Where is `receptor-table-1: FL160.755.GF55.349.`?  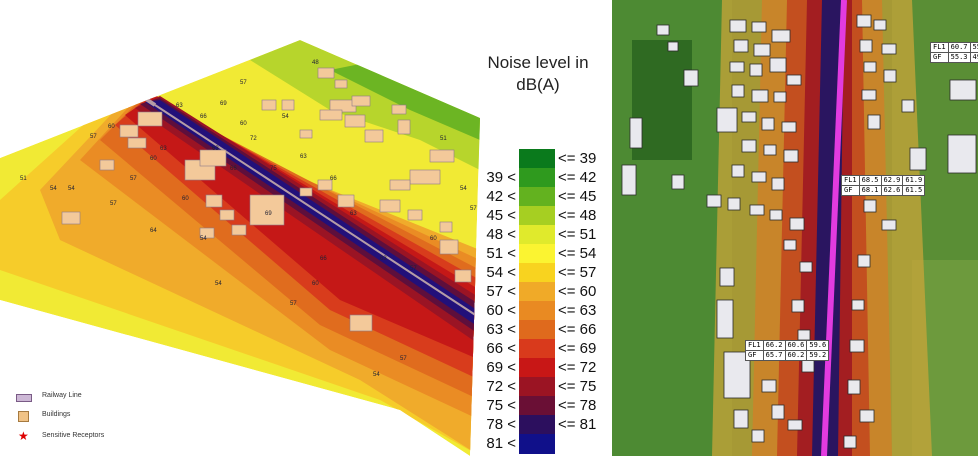 receptor-table-1: FL160.755.GF55.349. is located at coordinates (954, 52).